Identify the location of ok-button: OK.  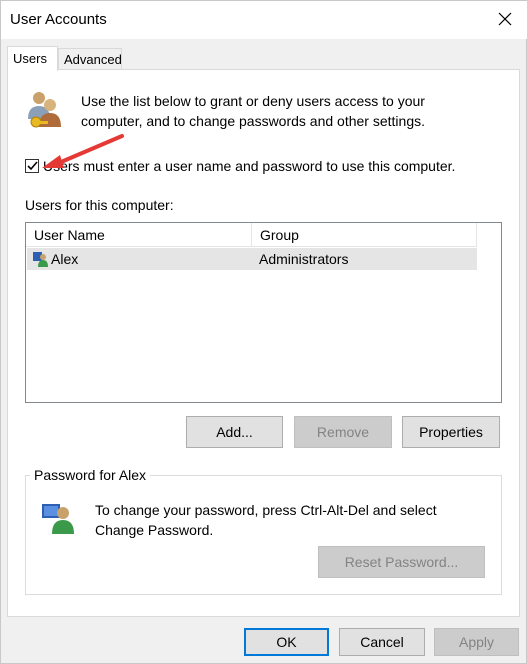
(286, 642).